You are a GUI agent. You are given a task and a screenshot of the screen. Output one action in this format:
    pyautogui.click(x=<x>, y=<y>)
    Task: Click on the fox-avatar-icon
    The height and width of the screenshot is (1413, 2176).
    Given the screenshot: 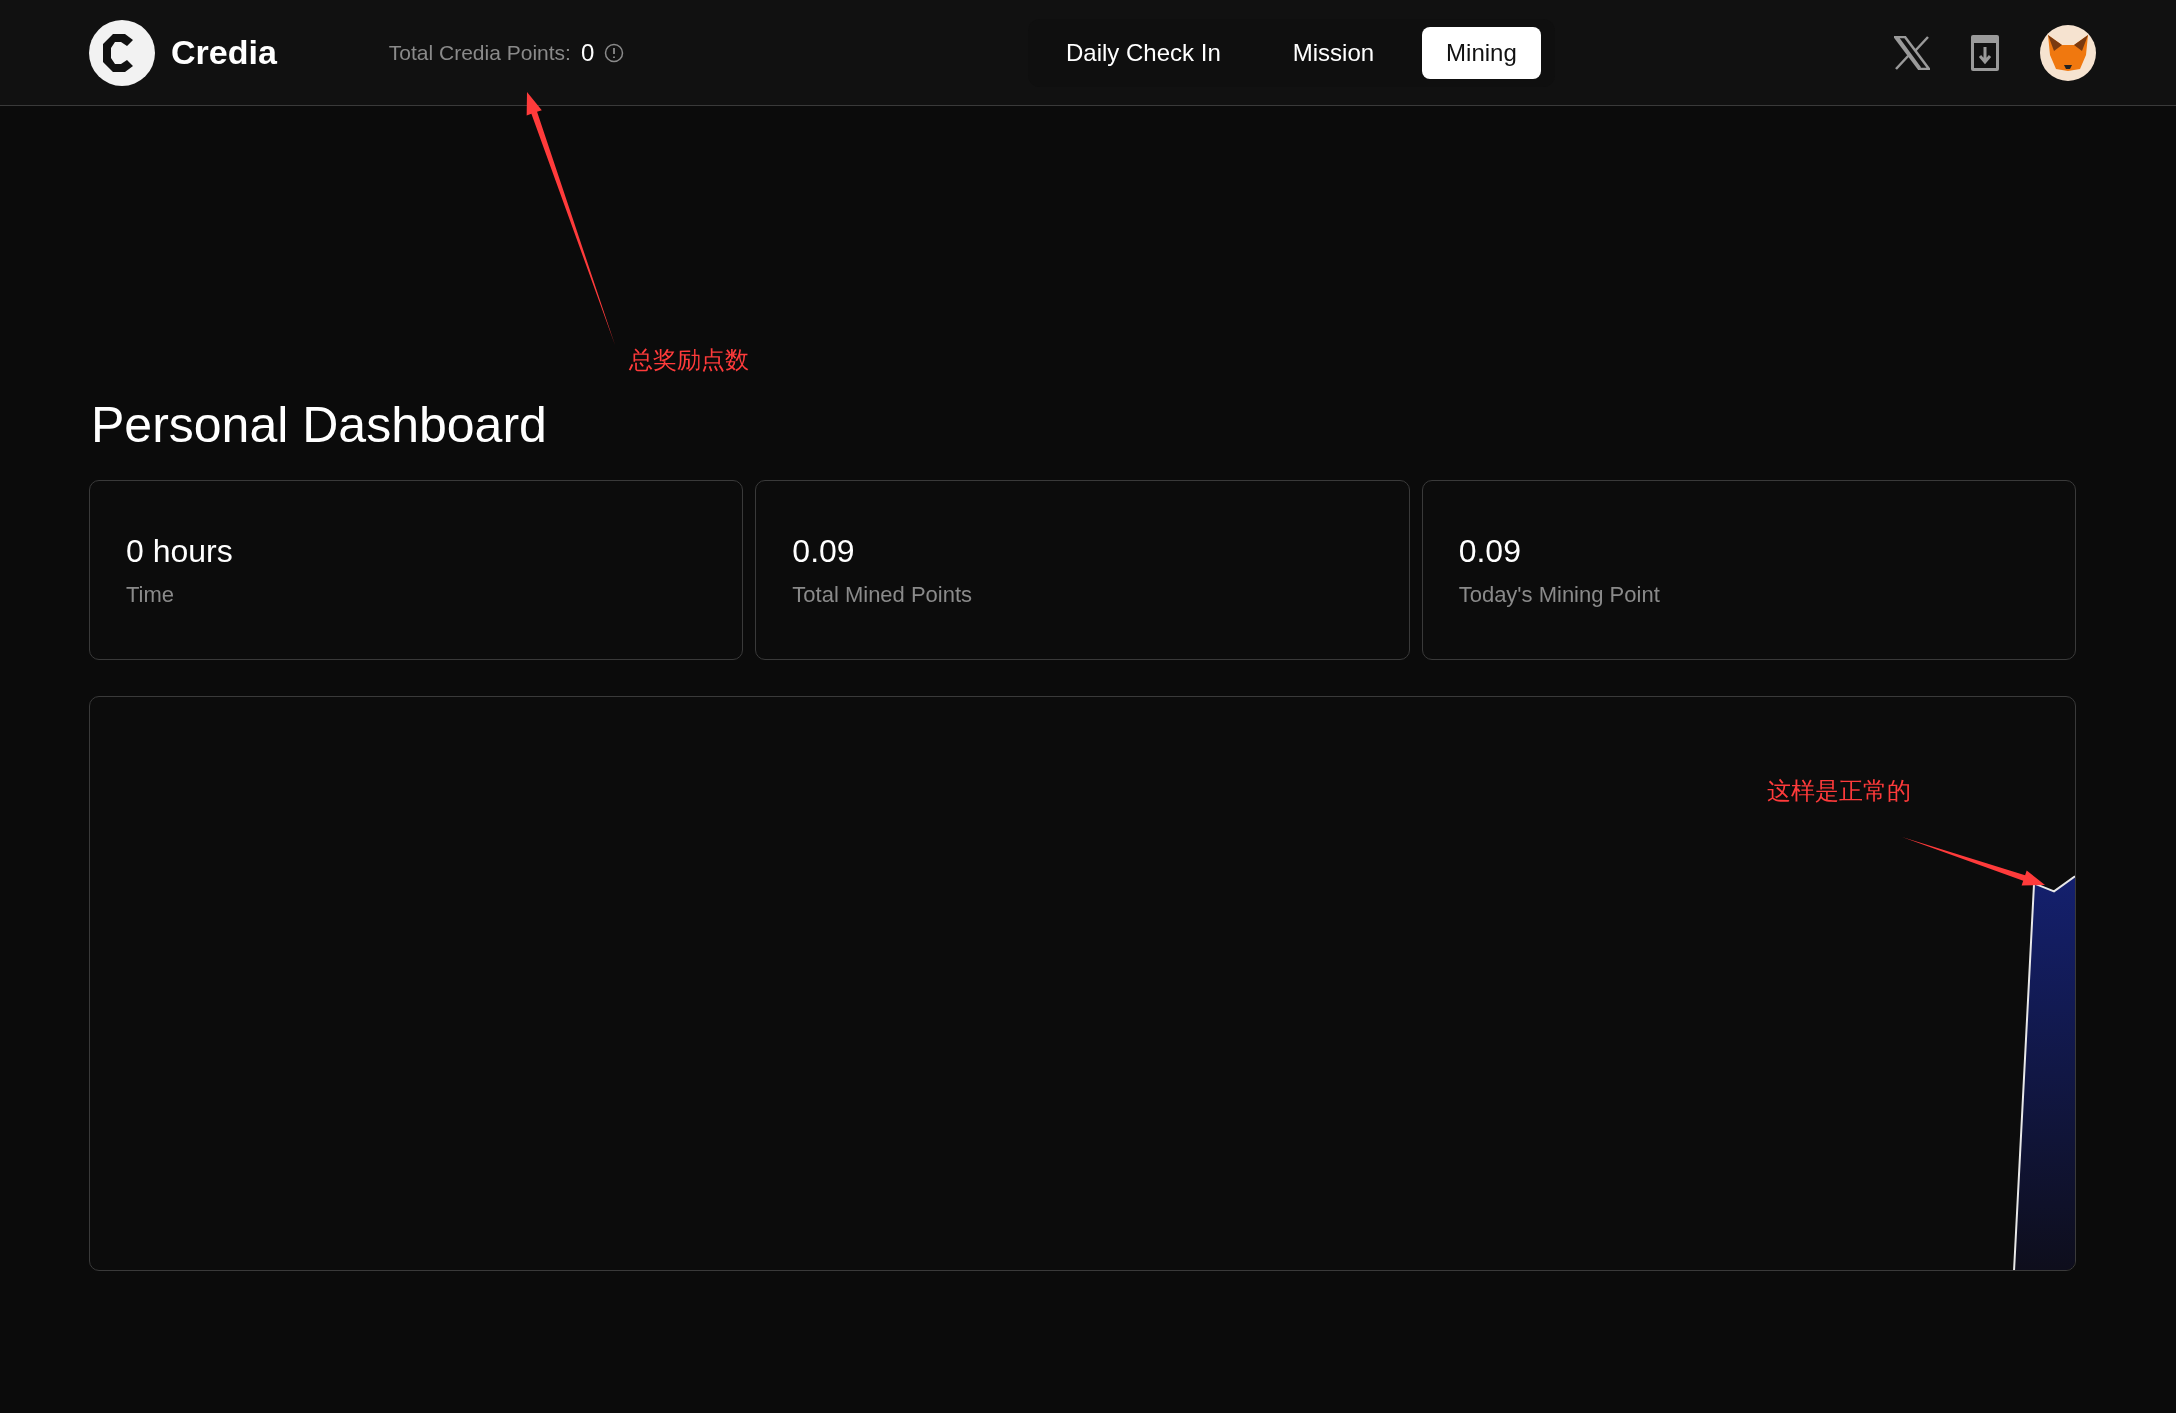 What is the action you would take?
    pyautogui.click(x=2068, y=52)
    